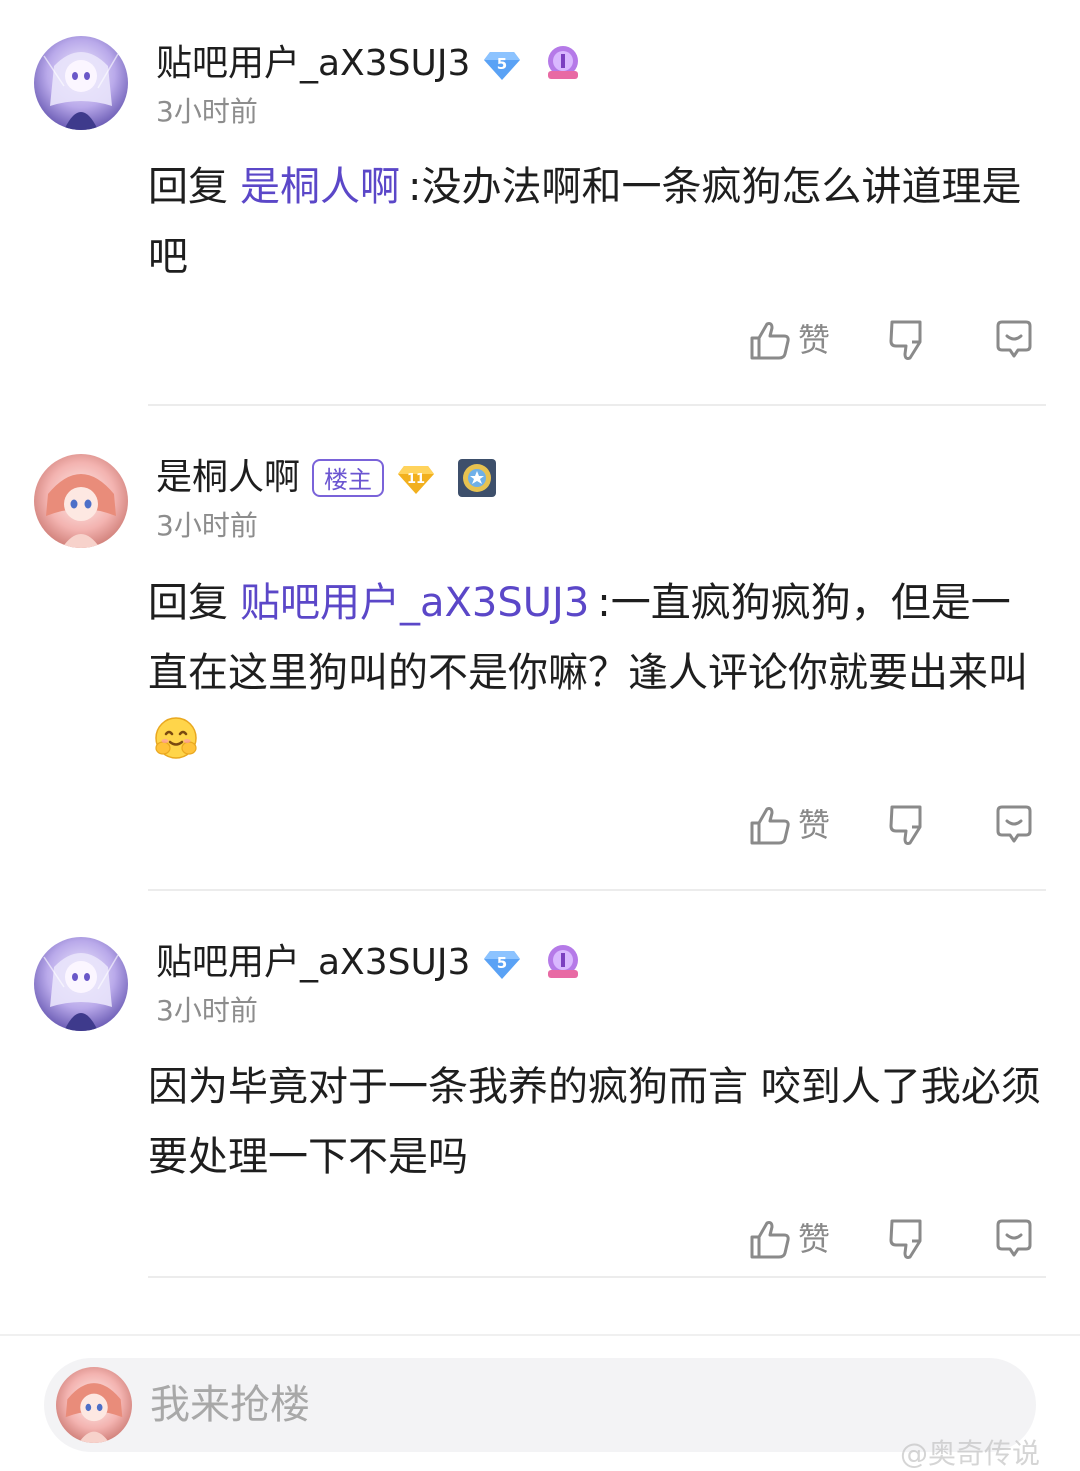 Image resolution: width=1080 pixels, height=1471 pixels. I want to click on name-row: 是桐人啊 楼主 11, so click(327, 478).